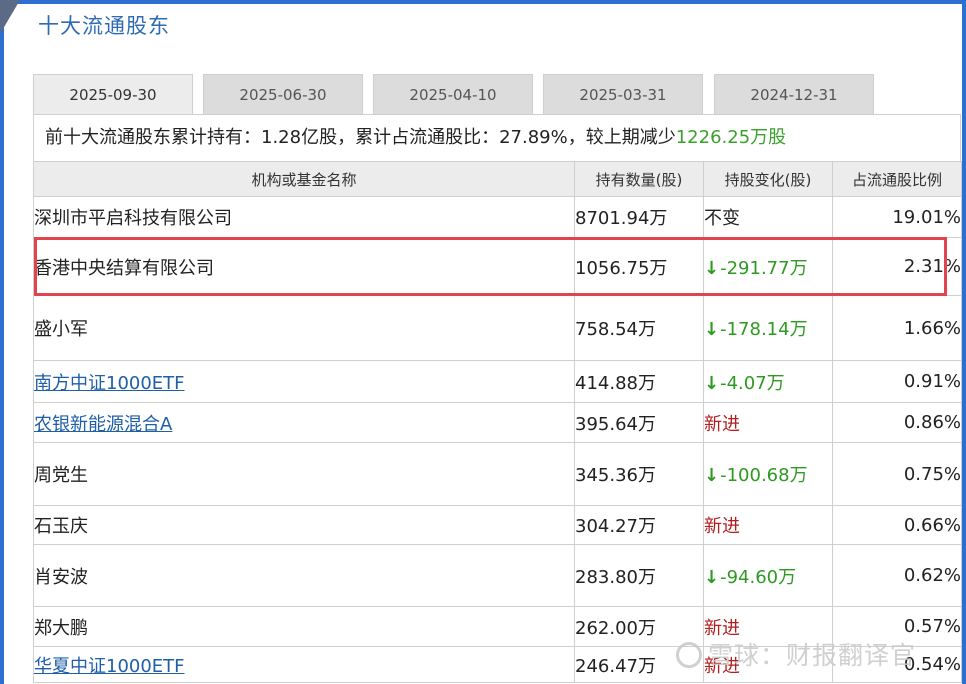  I want to click on holder-name-link: 华夏中证1000ETF, so click(109, 666).